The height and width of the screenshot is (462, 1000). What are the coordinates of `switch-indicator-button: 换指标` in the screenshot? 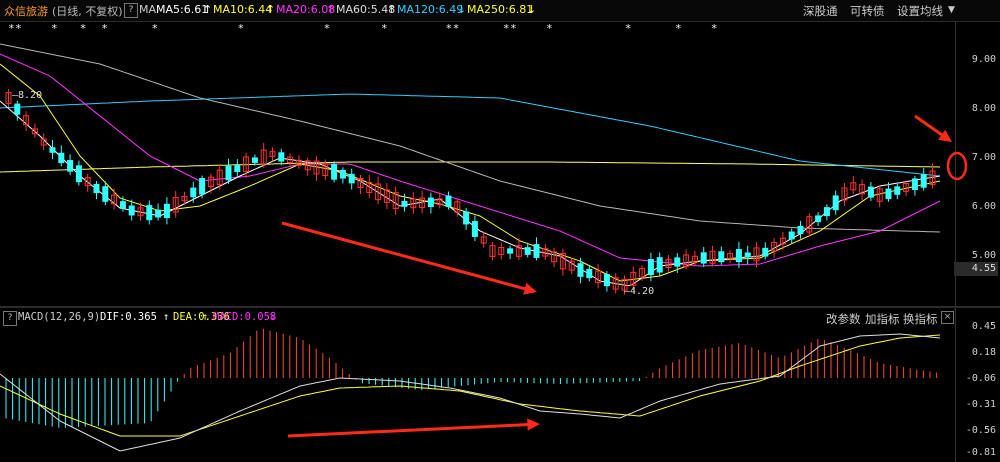 It's located at (920, 319).